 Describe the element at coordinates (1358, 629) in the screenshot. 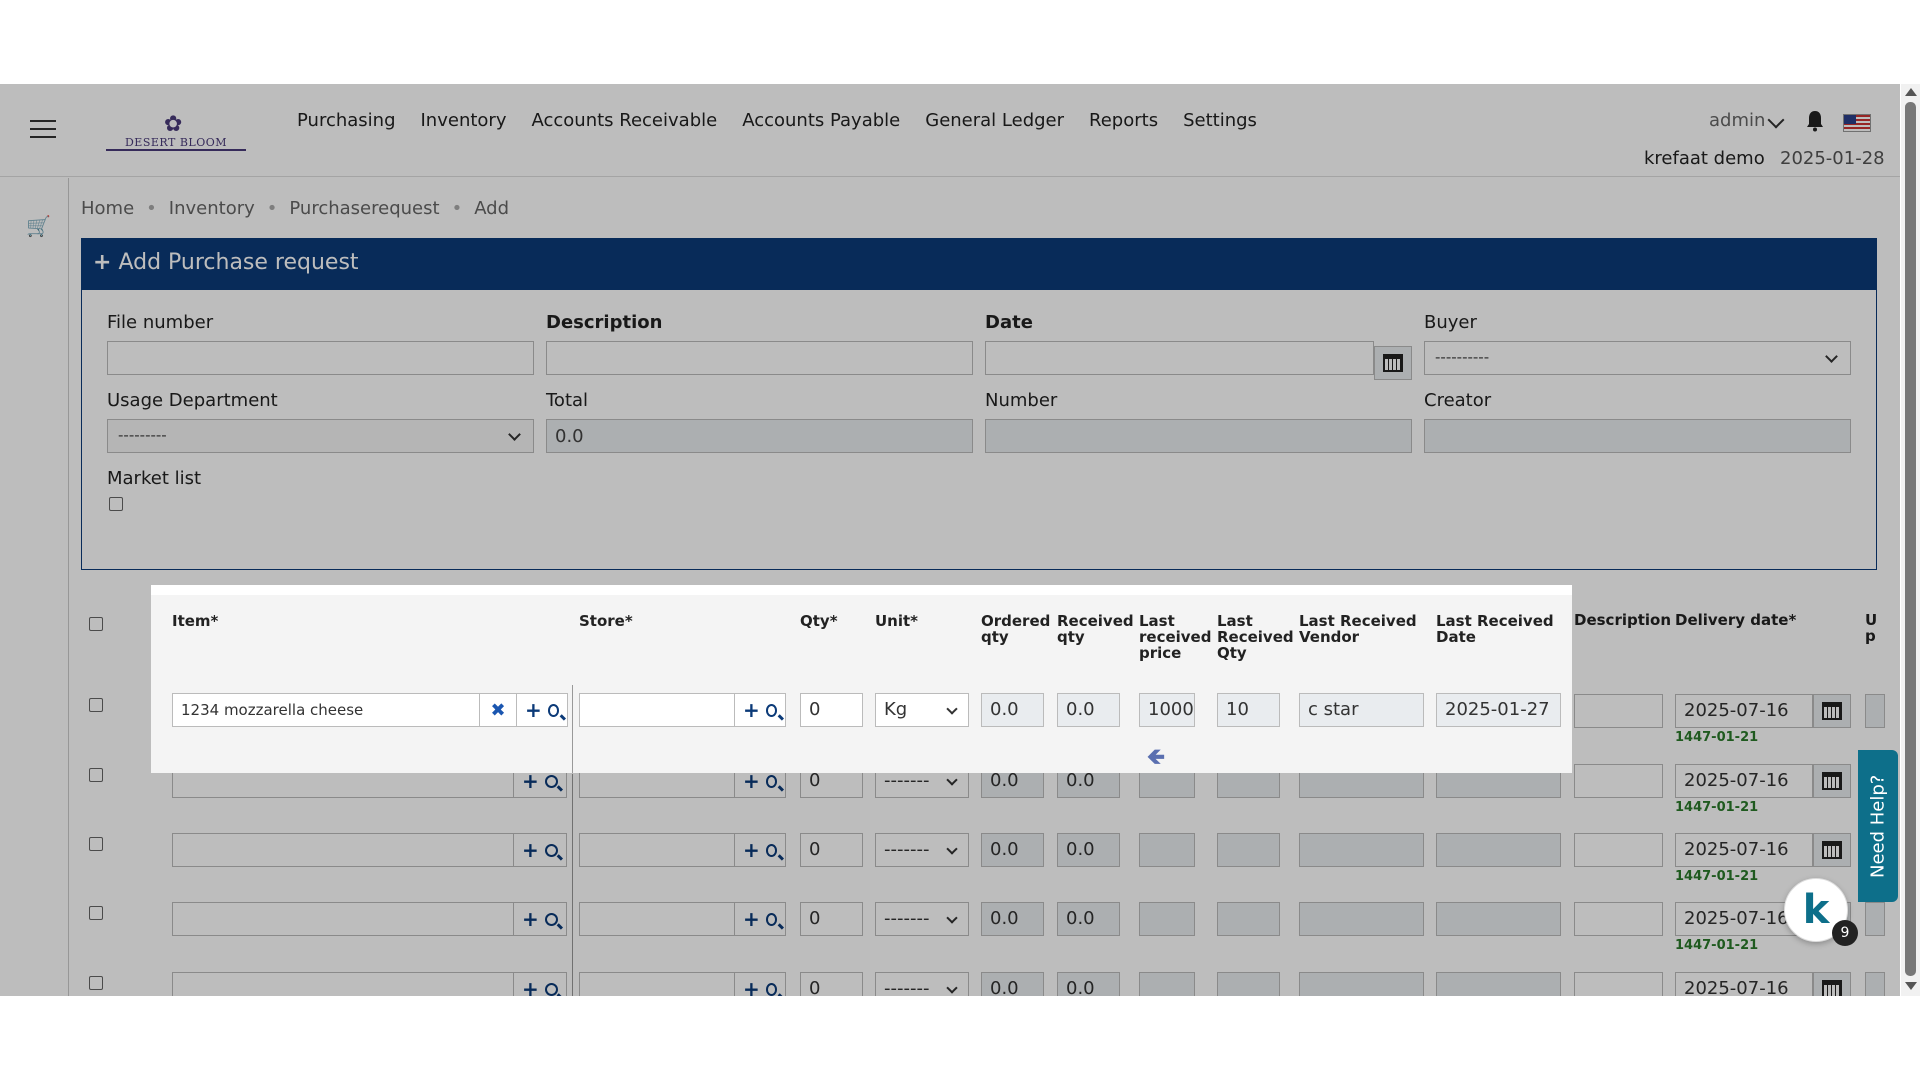

I see `header-last-received-vendor: Last Received Vendor` at that location.